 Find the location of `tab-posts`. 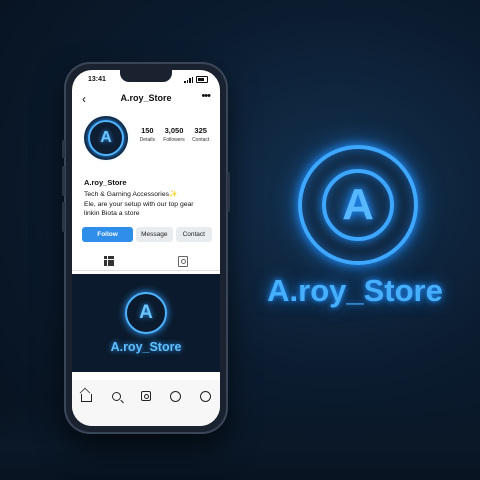

tab-posts is located at coordinates (109, 261).